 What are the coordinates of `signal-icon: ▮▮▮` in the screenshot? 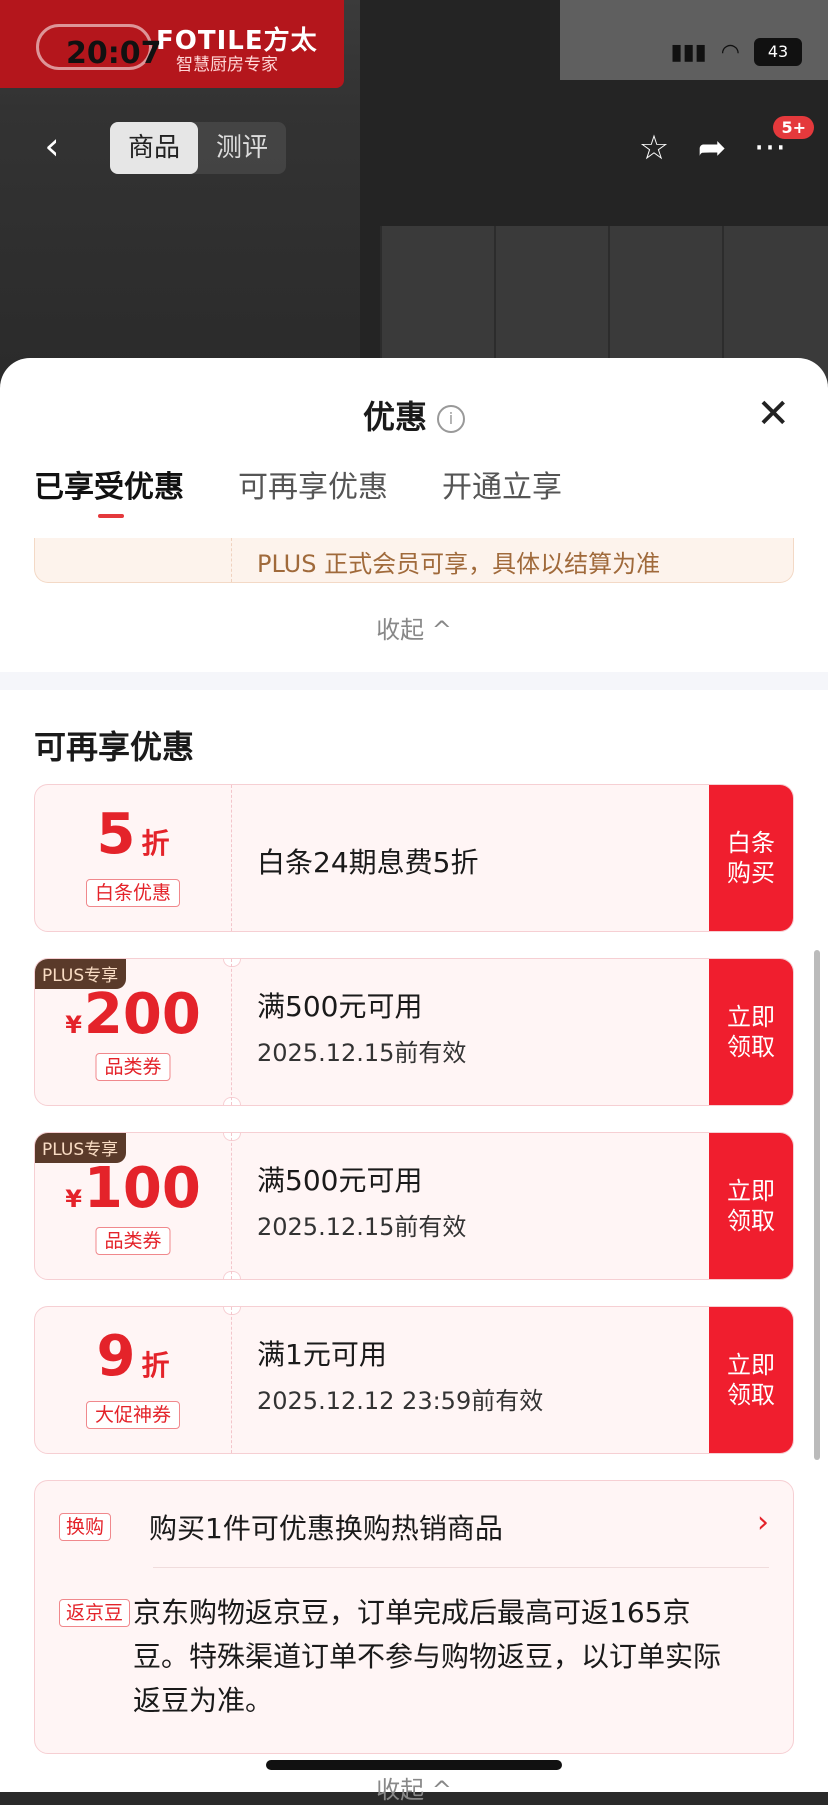 It's located at (688, 52).